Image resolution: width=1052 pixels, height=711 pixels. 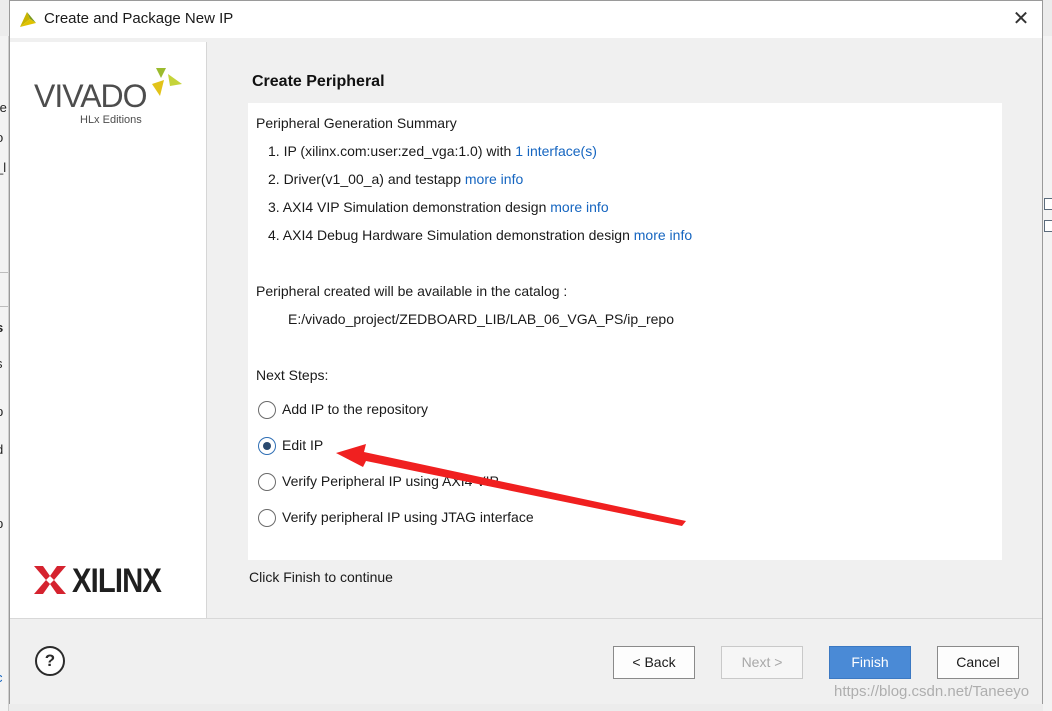 I want to click on window-title: Create and Package New IP, so click(x=139, y=18).